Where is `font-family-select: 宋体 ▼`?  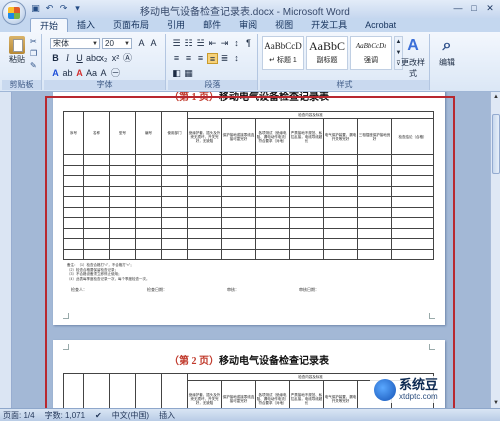
font-family-select: 宋体 ▼ is located at coordinates (75, 43).